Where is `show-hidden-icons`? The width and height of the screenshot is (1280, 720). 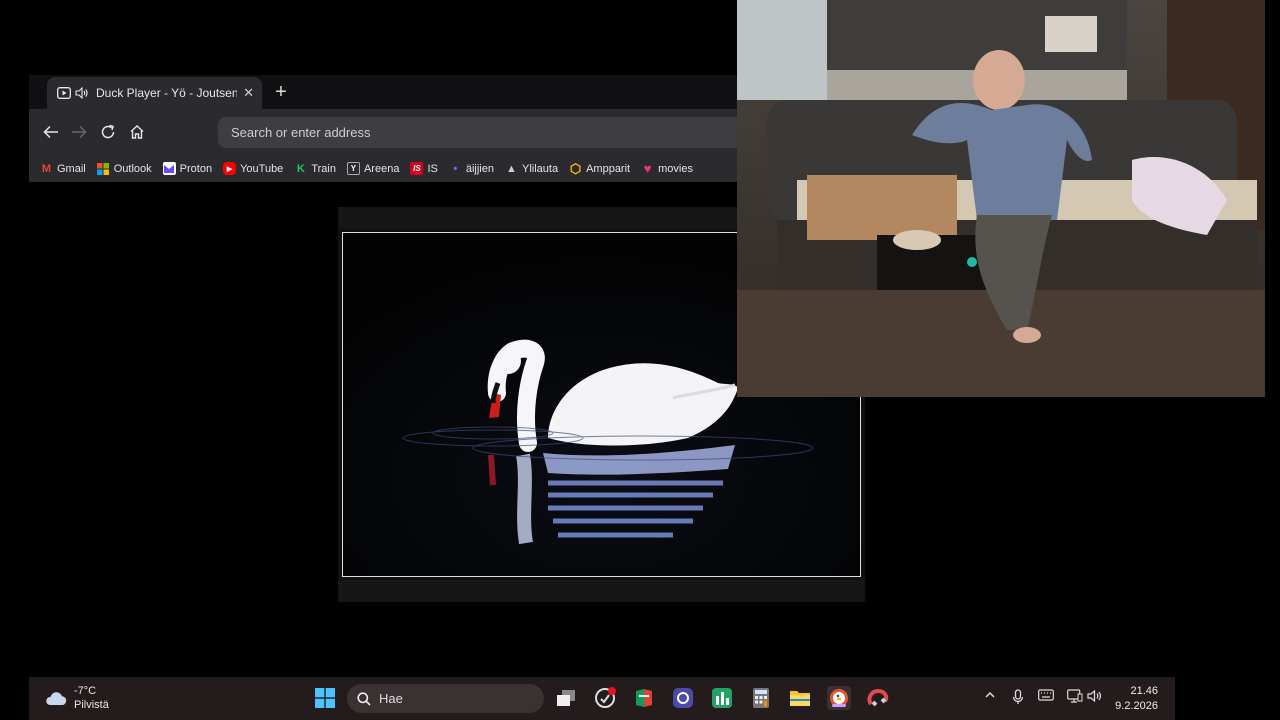
show-hidden-icons is located at coordinates (990, 696).